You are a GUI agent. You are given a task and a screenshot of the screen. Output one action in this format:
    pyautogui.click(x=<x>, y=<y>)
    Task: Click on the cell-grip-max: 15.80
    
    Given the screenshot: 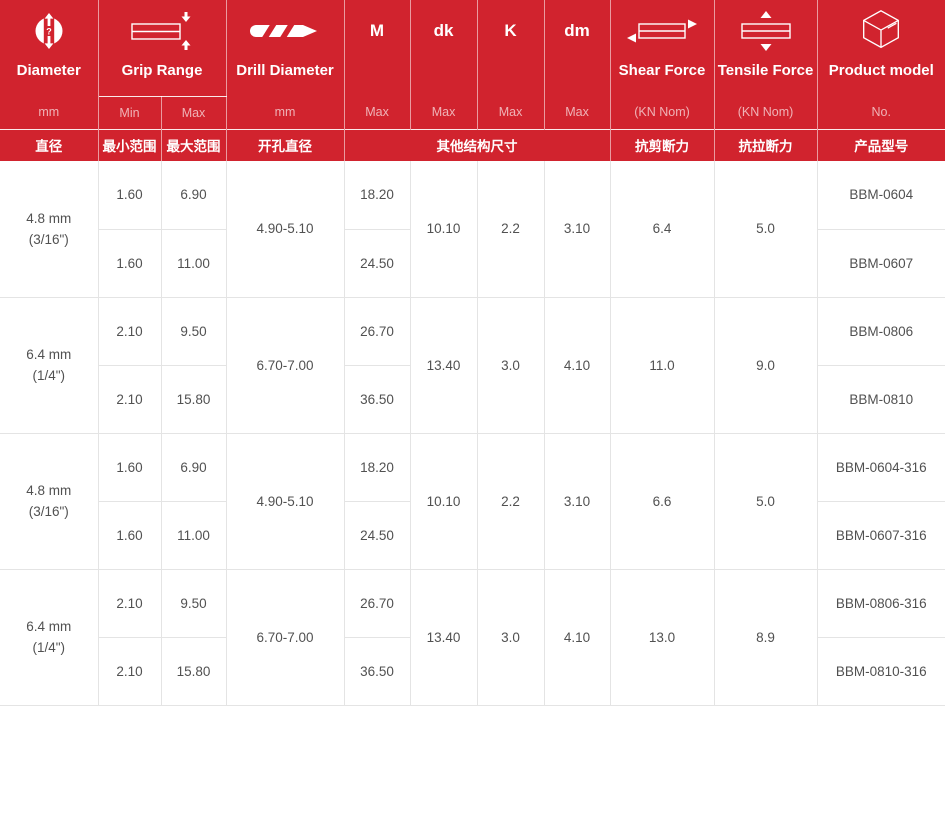 What is the action you would take?
    pyautogui.click(x=194, y=399)
    